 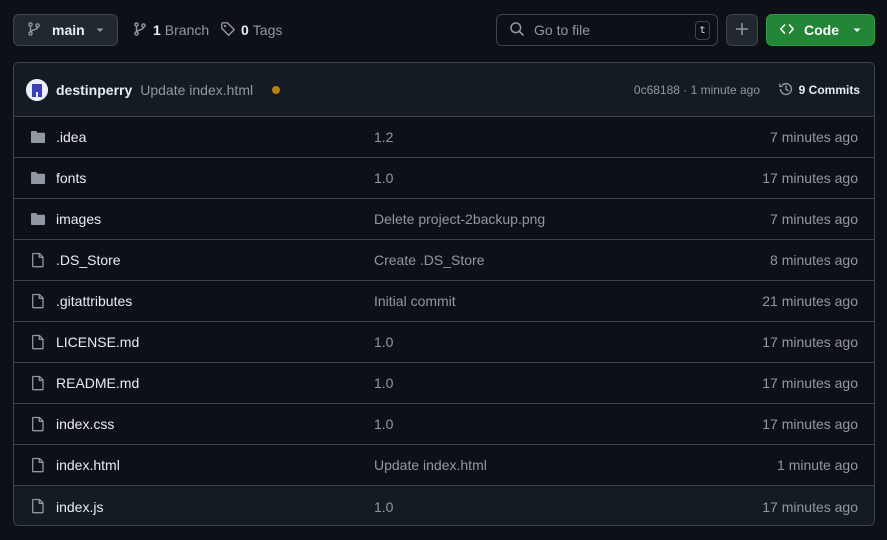 I want to click on file-row: fonts 1.0 17 minutes ago, so click(x=444, y=178).